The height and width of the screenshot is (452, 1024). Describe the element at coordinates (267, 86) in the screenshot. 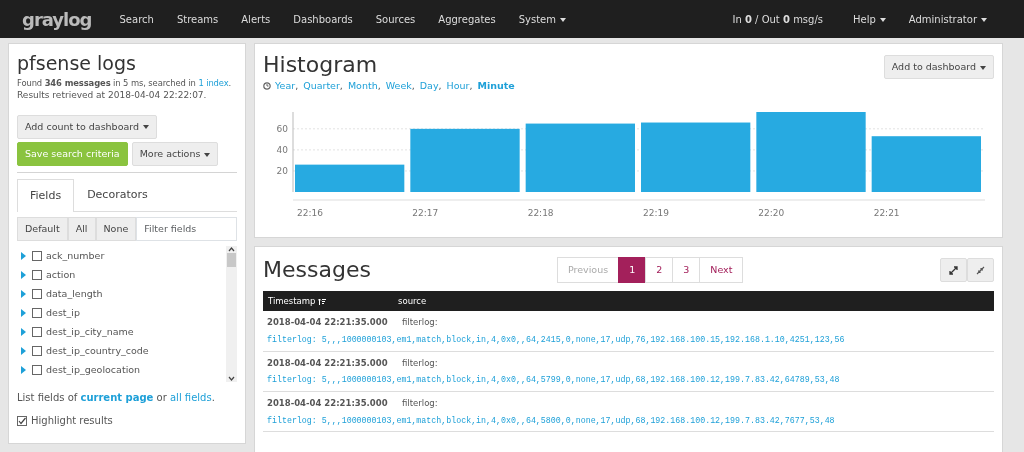

I see `clock-icon` at that location.